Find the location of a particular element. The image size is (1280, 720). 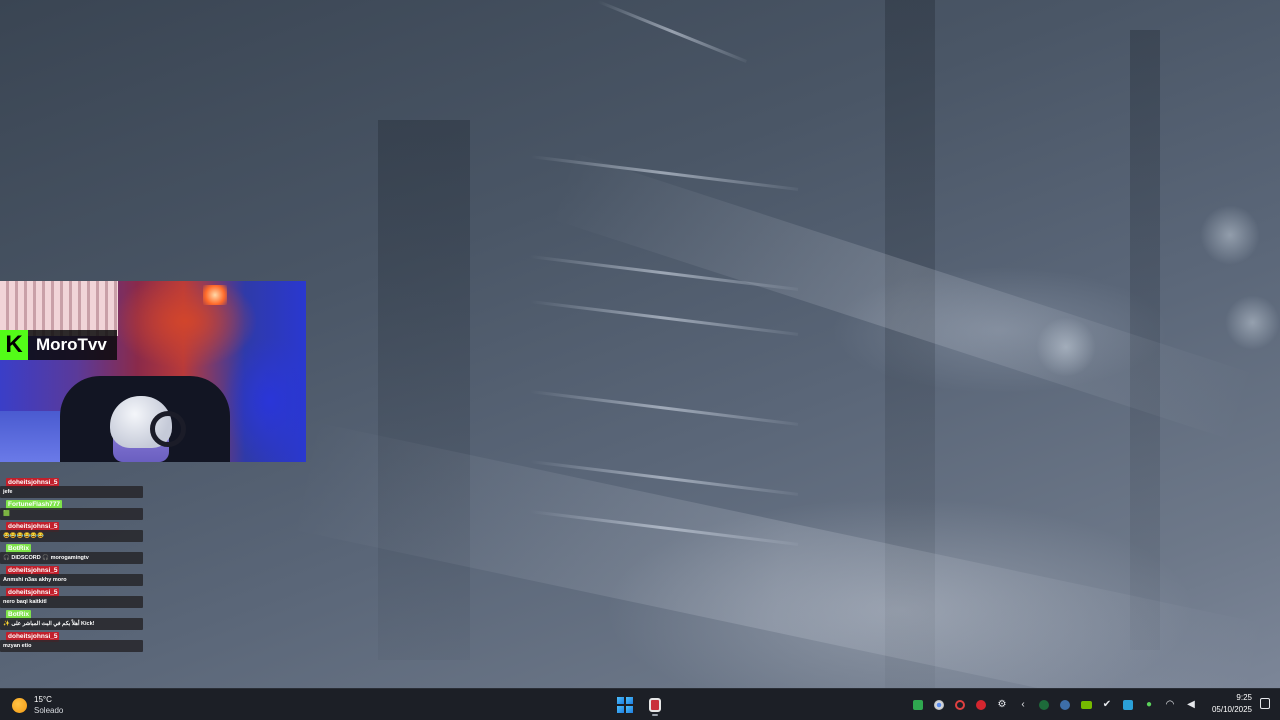

chrome-icon is located at coordinates (939, 705).